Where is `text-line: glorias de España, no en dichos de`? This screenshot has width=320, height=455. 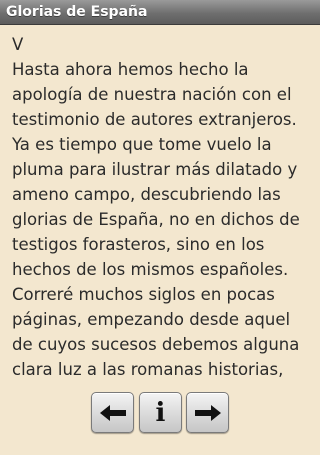
text-line: glorias de España, no en dichos de is located at coordinates (156, 219).